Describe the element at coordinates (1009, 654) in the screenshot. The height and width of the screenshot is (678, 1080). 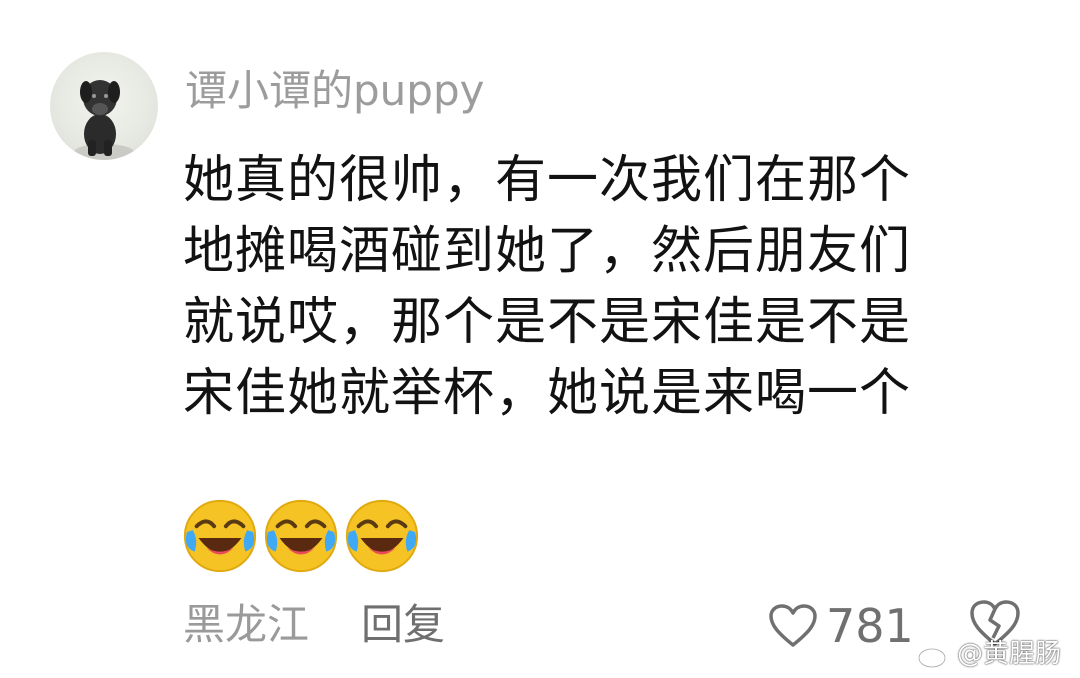
I see `watermark-text: @黄腥肠` at that location.